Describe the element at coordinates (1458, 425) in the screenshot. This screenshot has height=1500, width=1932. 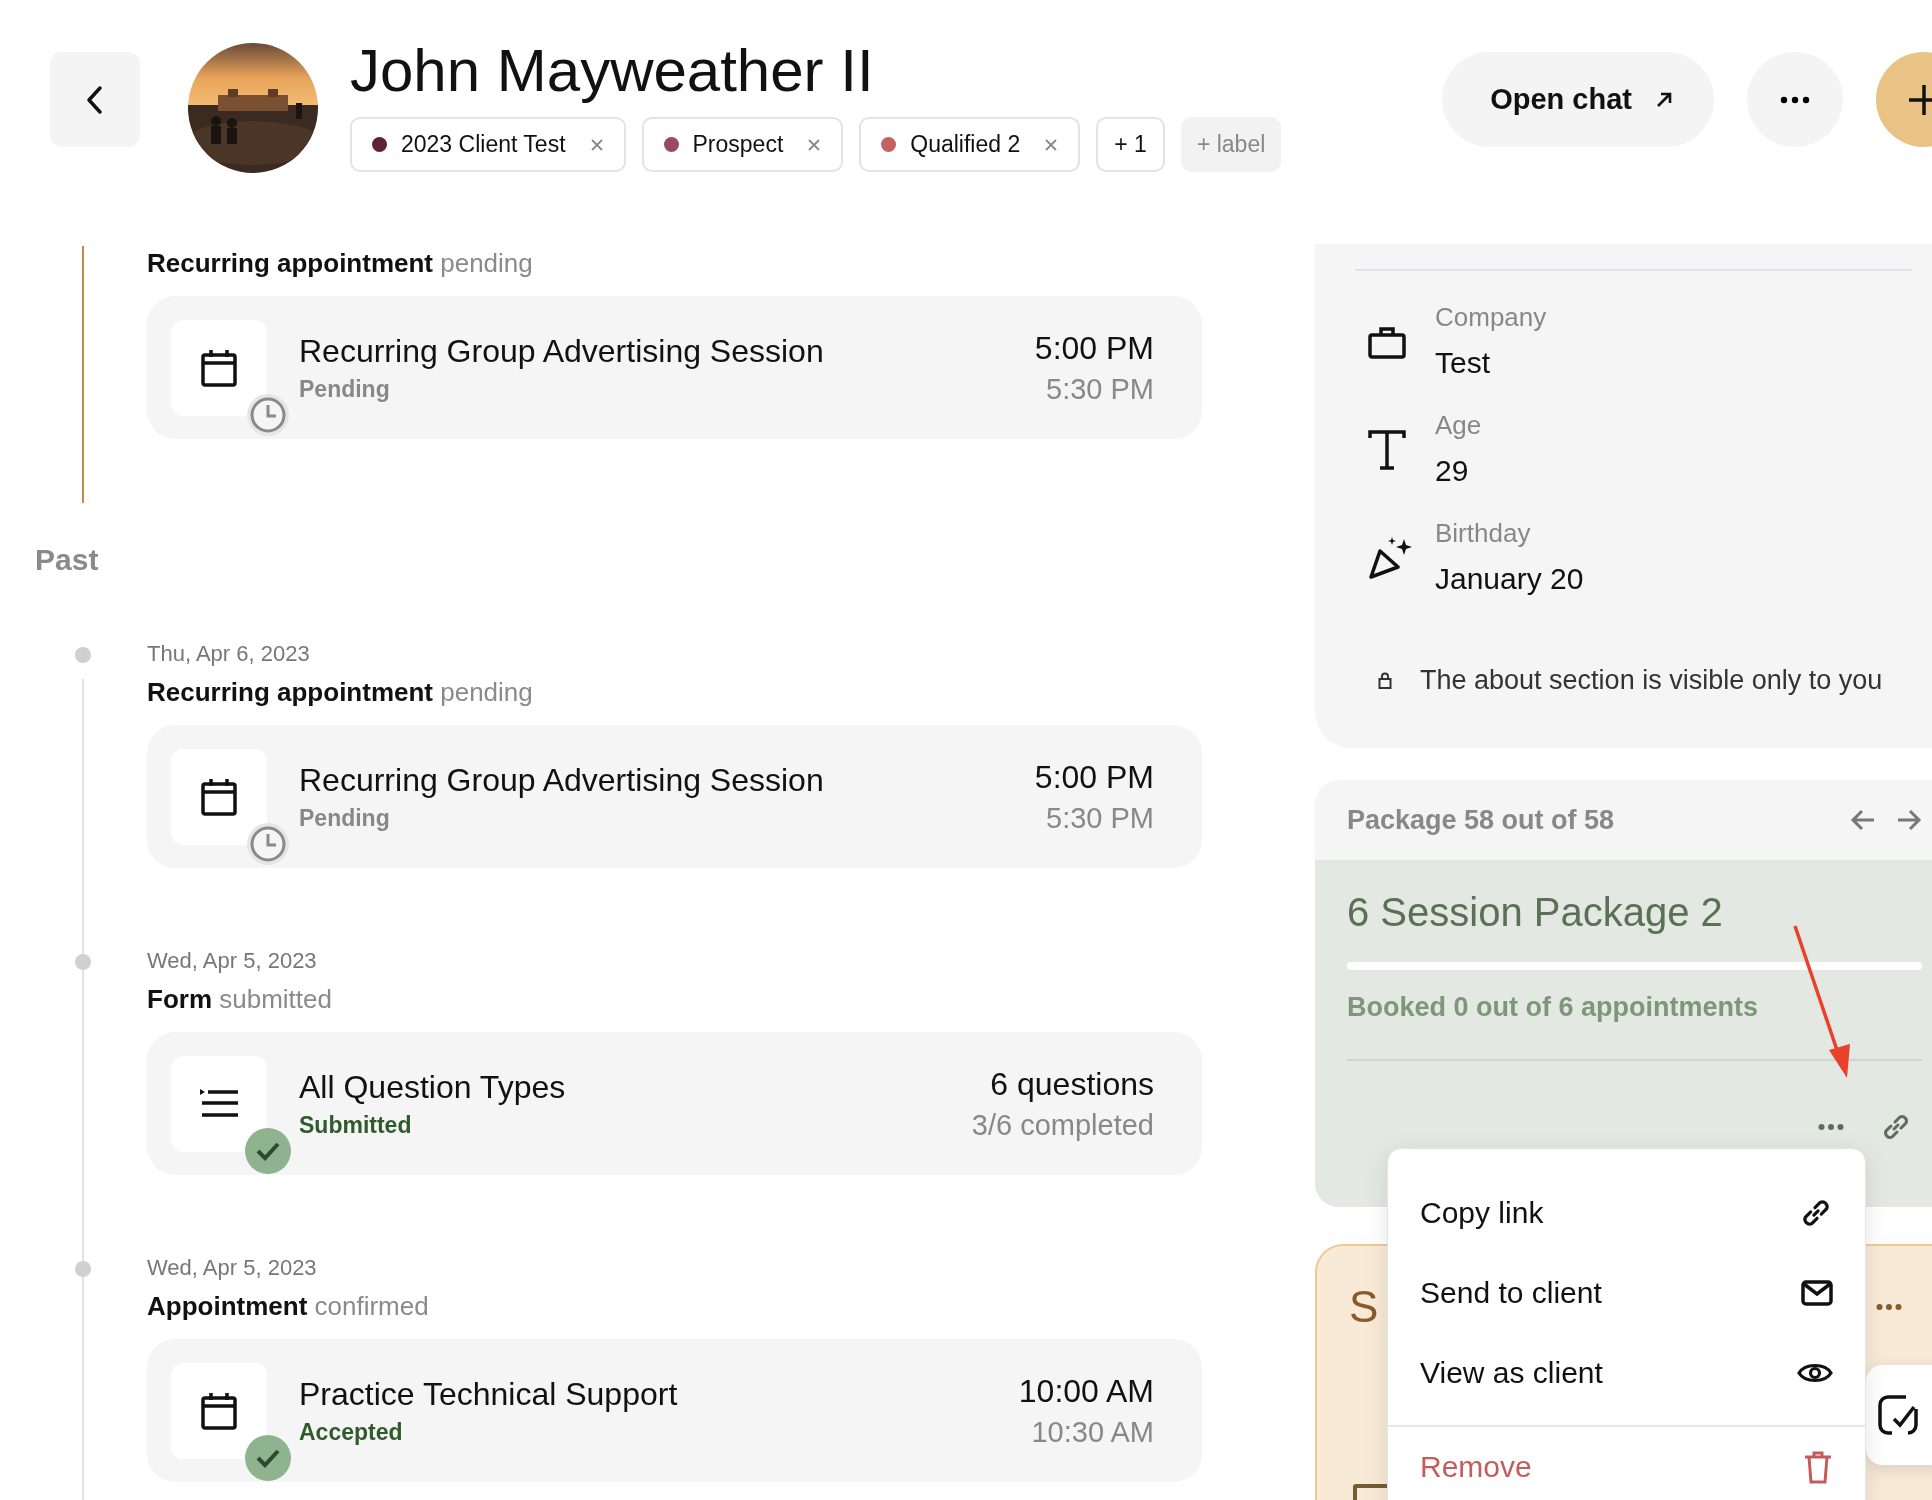
I see `field-label: Age` at that location.